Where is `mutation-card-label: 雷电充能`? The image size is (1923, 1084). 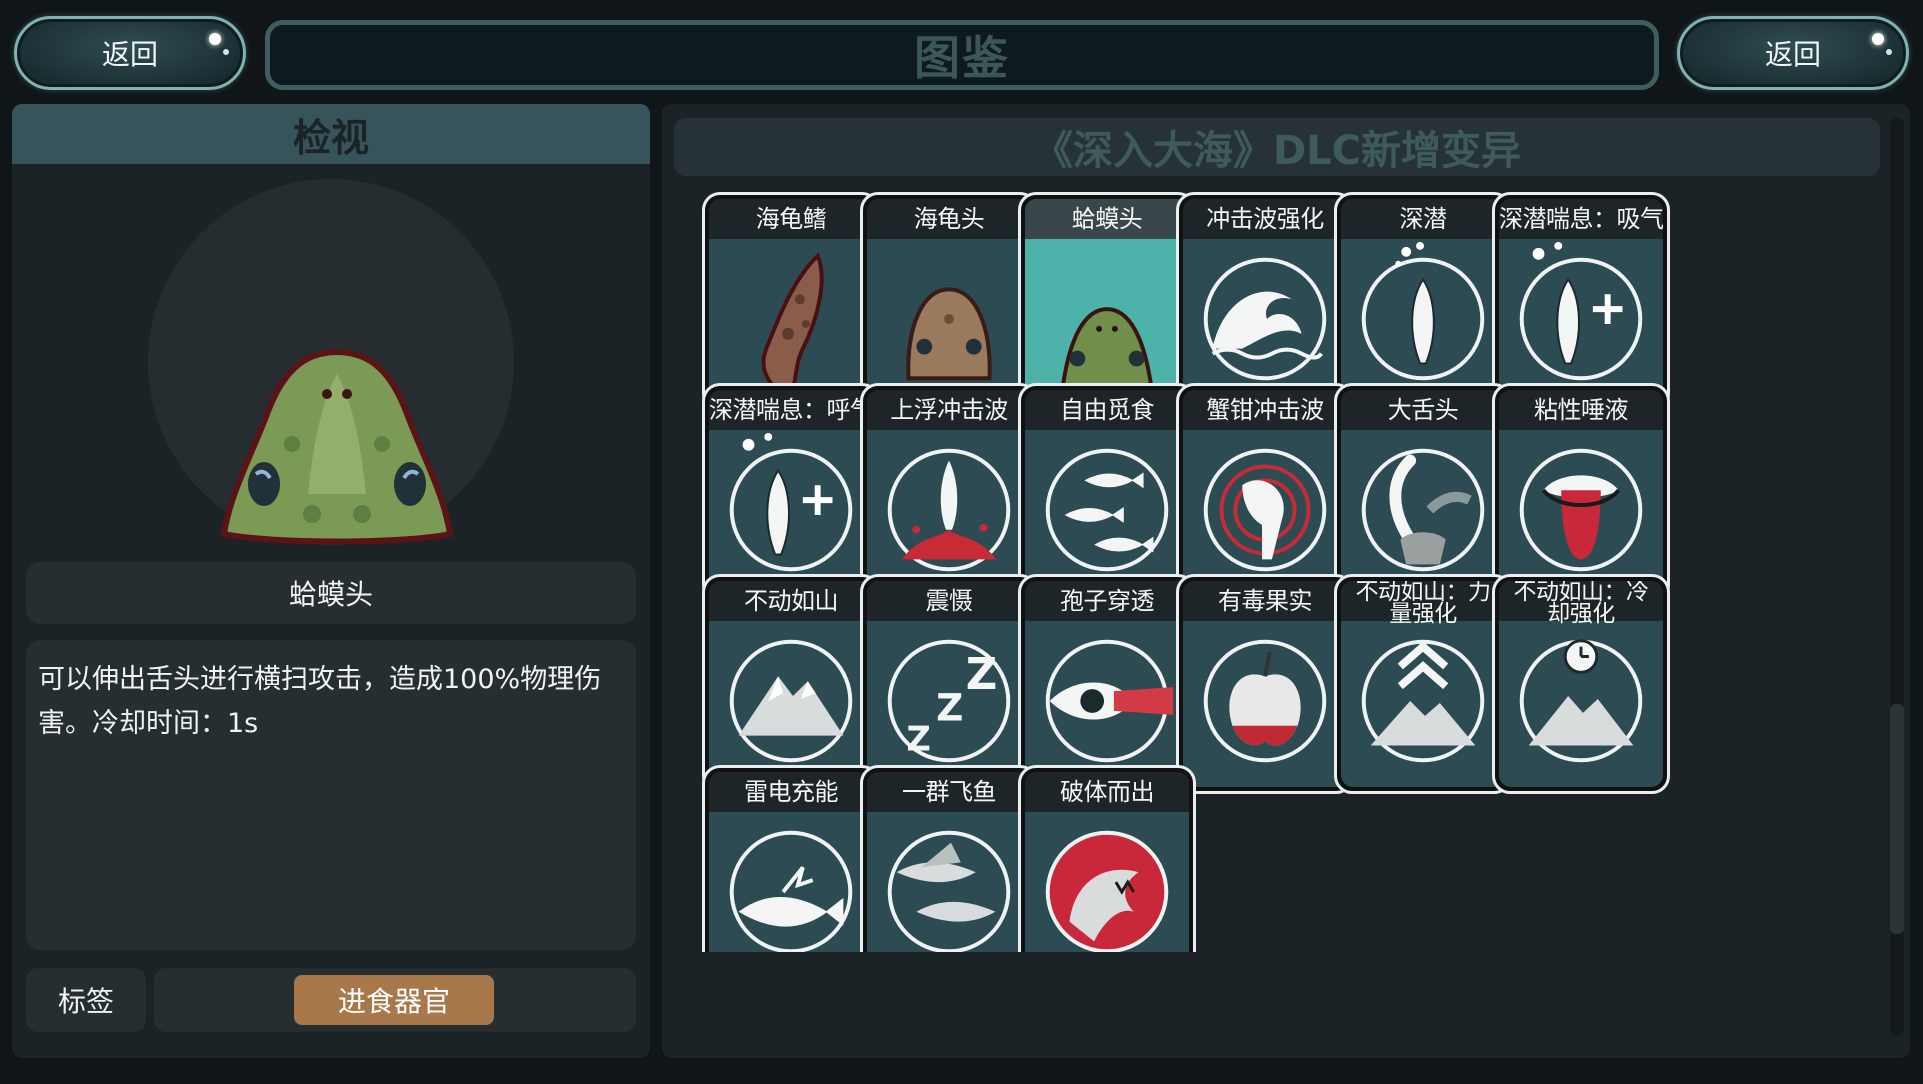 mutation-card-label: 雷电充能 is located at coordinates (791, 792).